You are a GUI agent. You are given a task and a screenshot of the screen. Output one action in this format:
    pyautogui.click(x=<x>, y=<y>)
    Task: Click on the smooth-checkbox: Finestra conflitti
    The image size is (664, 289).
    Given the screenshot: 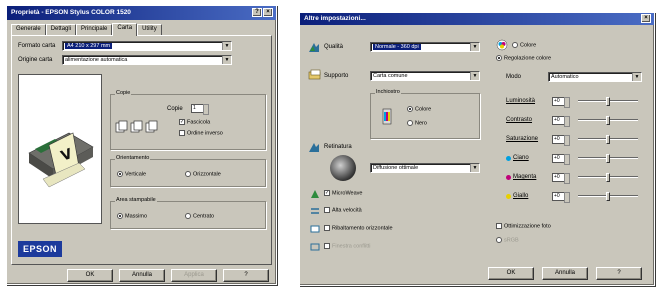 What is the action you would take?
    pyautogui.click(x=347, y=246)
    